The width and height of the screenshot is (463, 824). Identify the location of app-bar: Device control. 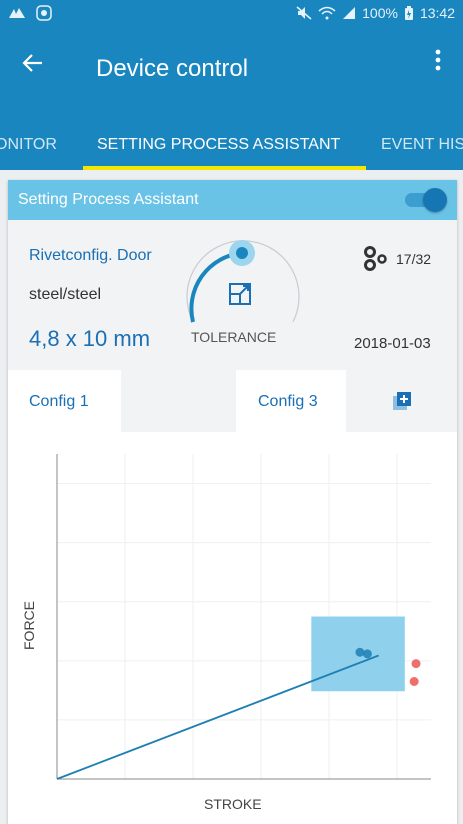
(231, 74).